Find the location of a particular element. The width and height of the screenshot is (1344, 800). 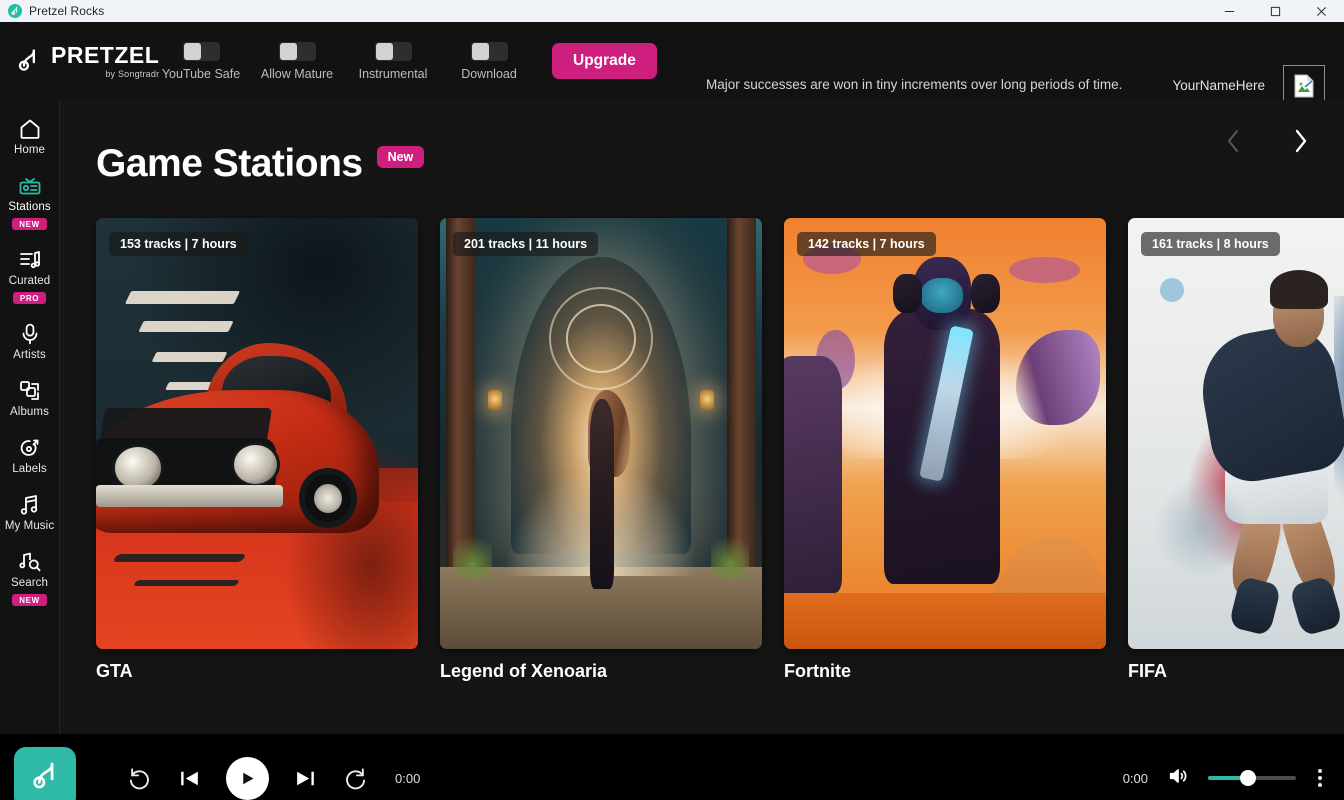

station-card: 142 tracks | 7 hours Fortnite is located at coordinates (945, 450).